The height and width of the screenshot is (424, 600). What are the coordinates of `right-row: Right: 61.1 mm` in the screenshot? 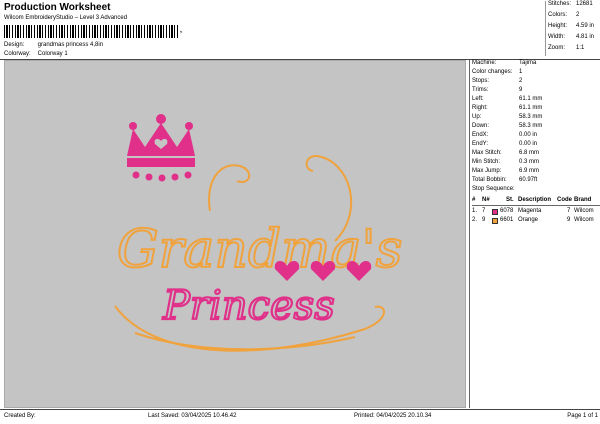 It's located at (507, 108).